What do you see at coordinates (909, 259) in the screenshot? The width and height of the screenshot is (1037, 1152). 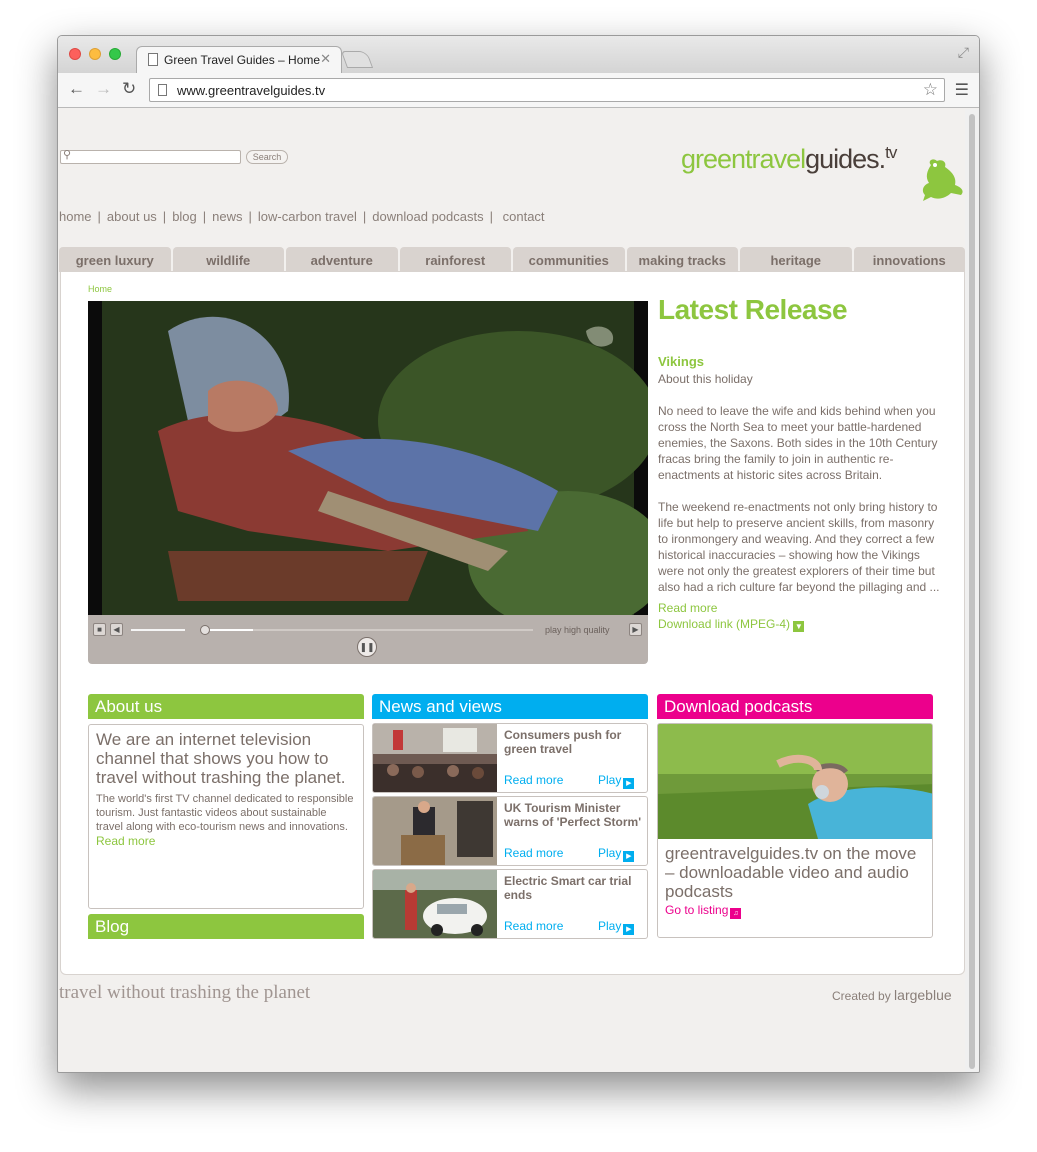 I see `tab-innovations: innovations` at bounding box center [909, 259].